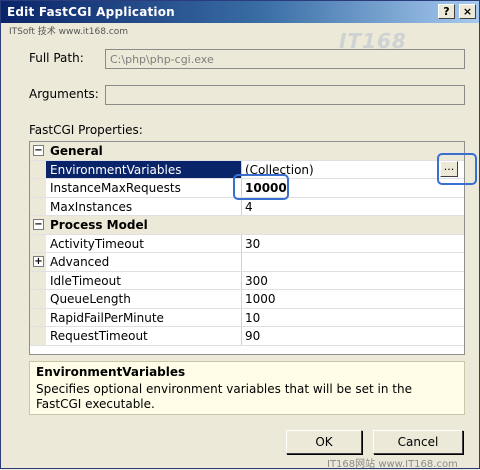  What do you see at coordinates (353, 244) in the screenshot?
I see `property-value: 30` at bounding box center [353, 244].